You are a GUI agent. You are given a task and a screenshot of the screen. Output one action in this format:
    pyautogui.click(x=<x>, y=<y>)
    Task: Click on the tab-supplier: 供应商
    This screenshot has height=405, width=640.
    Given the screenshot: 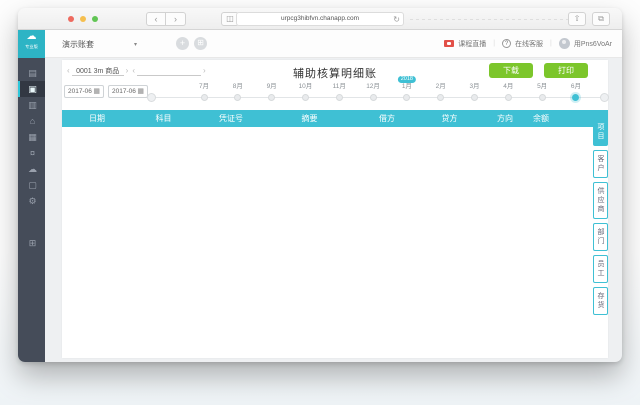 What is the action you would take?
    pyautogui.click(x=600, y=200)
    